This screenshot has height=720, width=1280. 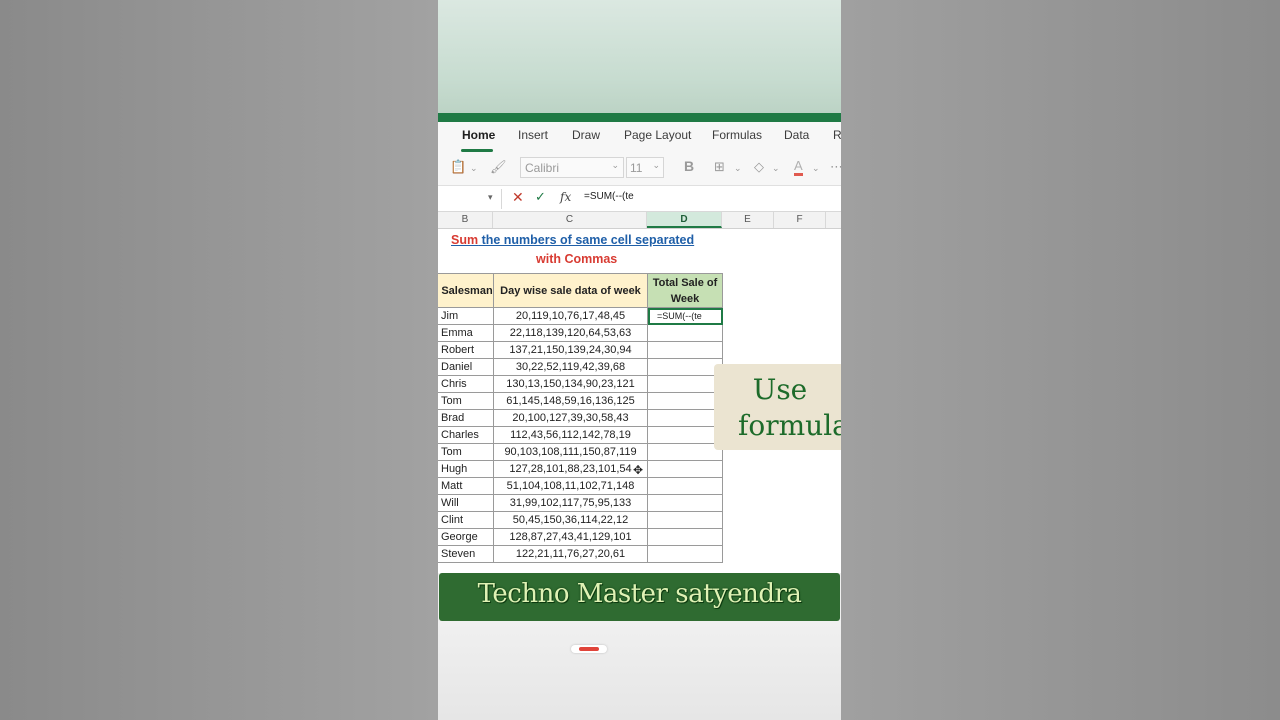 I want to click on tab-formulas: Formulas, so click(x=737, y=135).